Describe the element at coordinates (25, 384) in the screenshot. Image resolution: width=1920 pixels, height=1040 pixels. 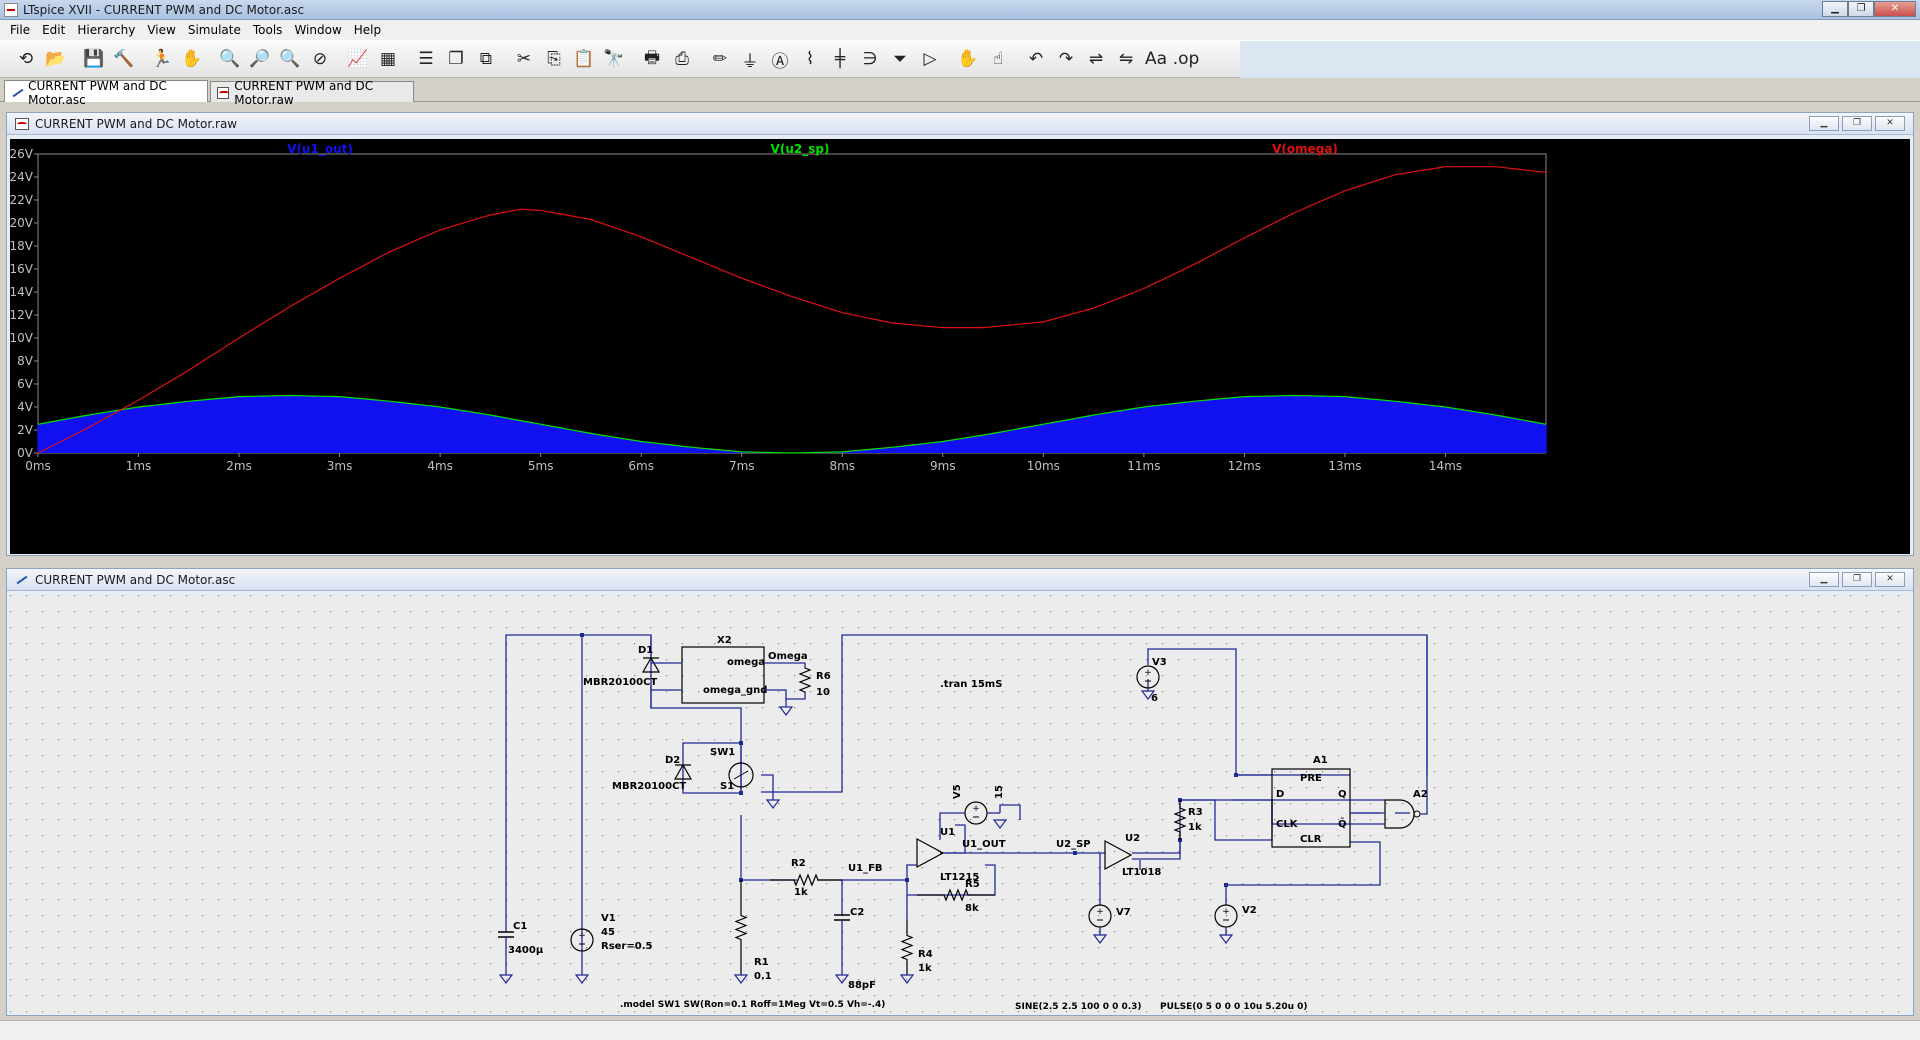
I see `y-tick-label: 6V` at that location.